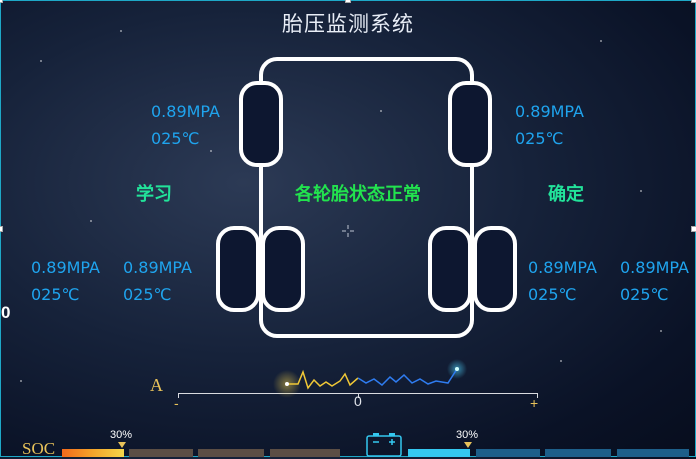  Describe the element at coordinates (358, 194) in the screenshot. I see `status-message: 各轮胎状态正常` at that location.